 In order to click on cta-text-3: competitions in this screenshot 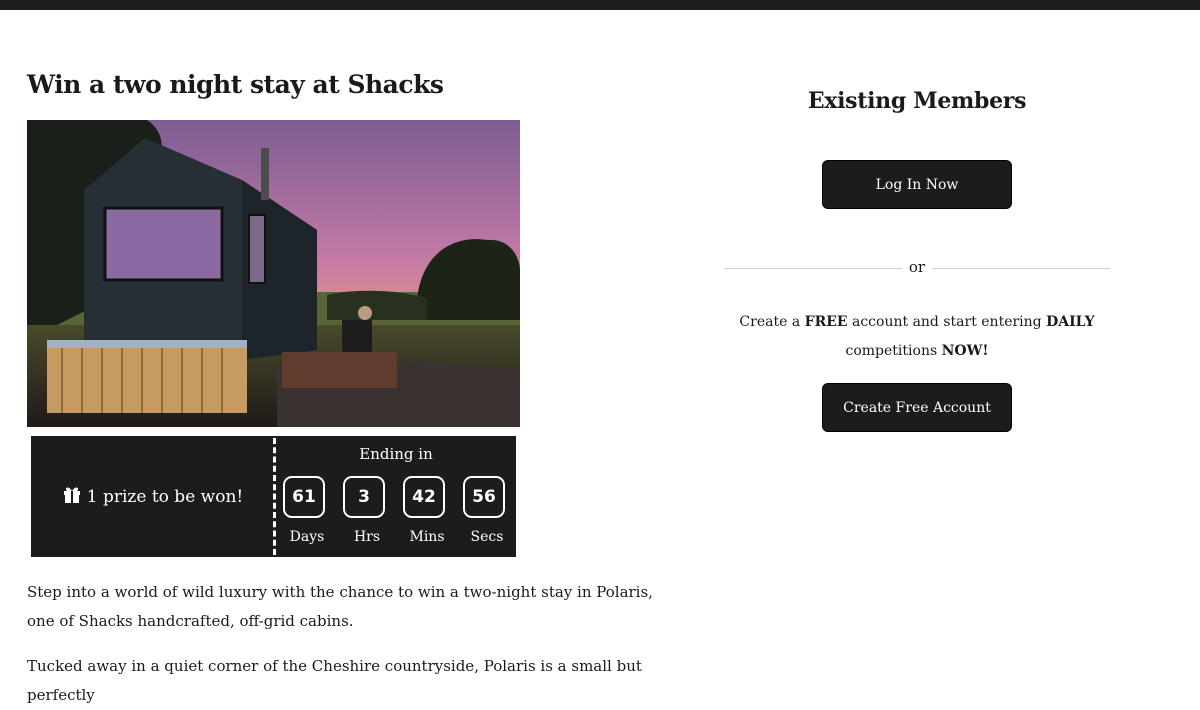, I will do `click(893, 351)`.